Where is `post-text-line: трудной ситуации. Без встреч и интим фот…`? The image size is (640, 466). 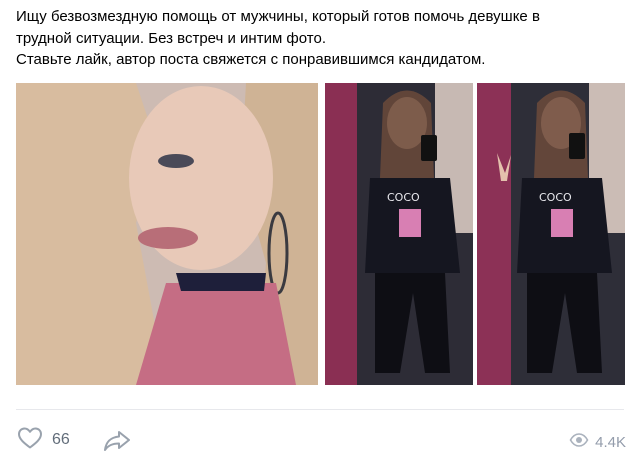 post-text-line: трудной ситуации. Без встреч и интим фот… is located at coordinates (171, 38).